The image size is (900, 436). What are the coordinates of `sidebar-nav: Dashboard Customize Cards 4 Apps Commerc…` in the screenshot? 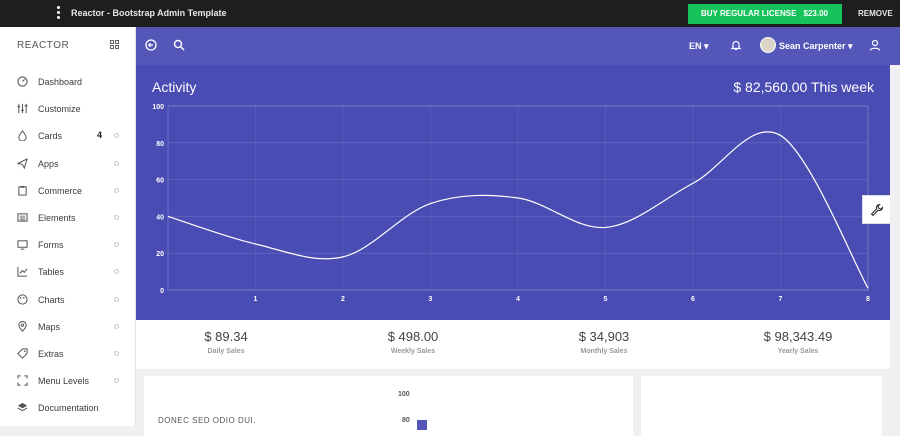 It's located at (68, 244).